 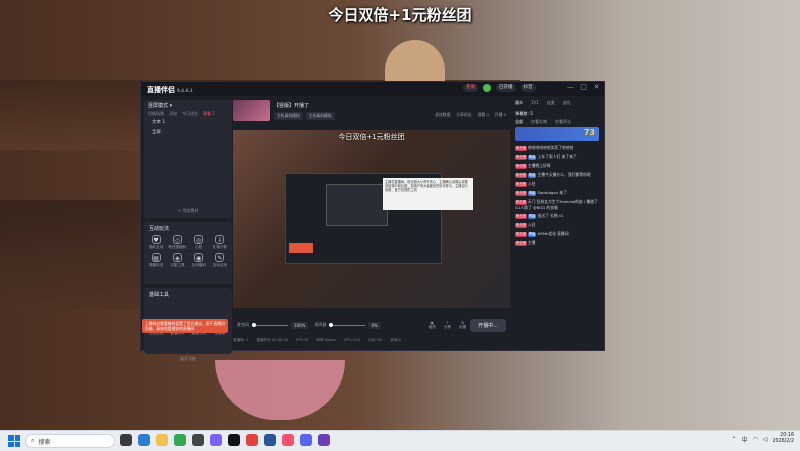 What do you see at coordinates (755, 439) in the screenshot?
I see `wifi-icon: ◠` at bounding box center [755, 439].